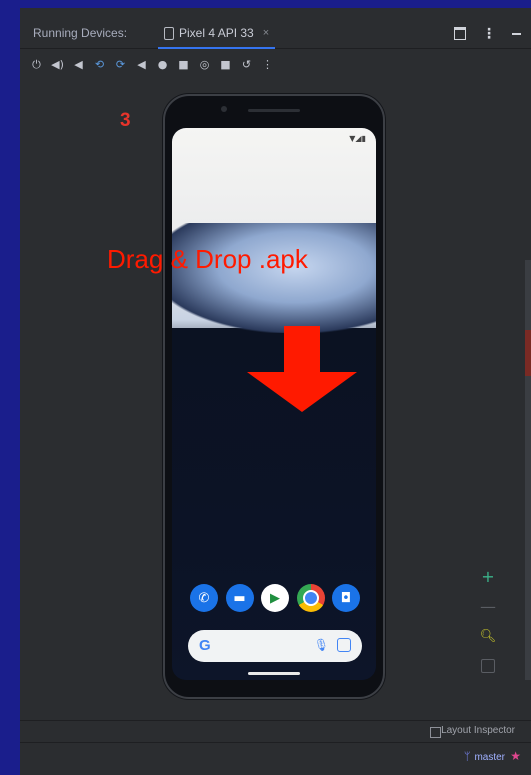 The image size is (531, 775). Describe the element at coordinates (120, 64) in the screenshot. I see `rotate-right-icon: ⟳` at that location.